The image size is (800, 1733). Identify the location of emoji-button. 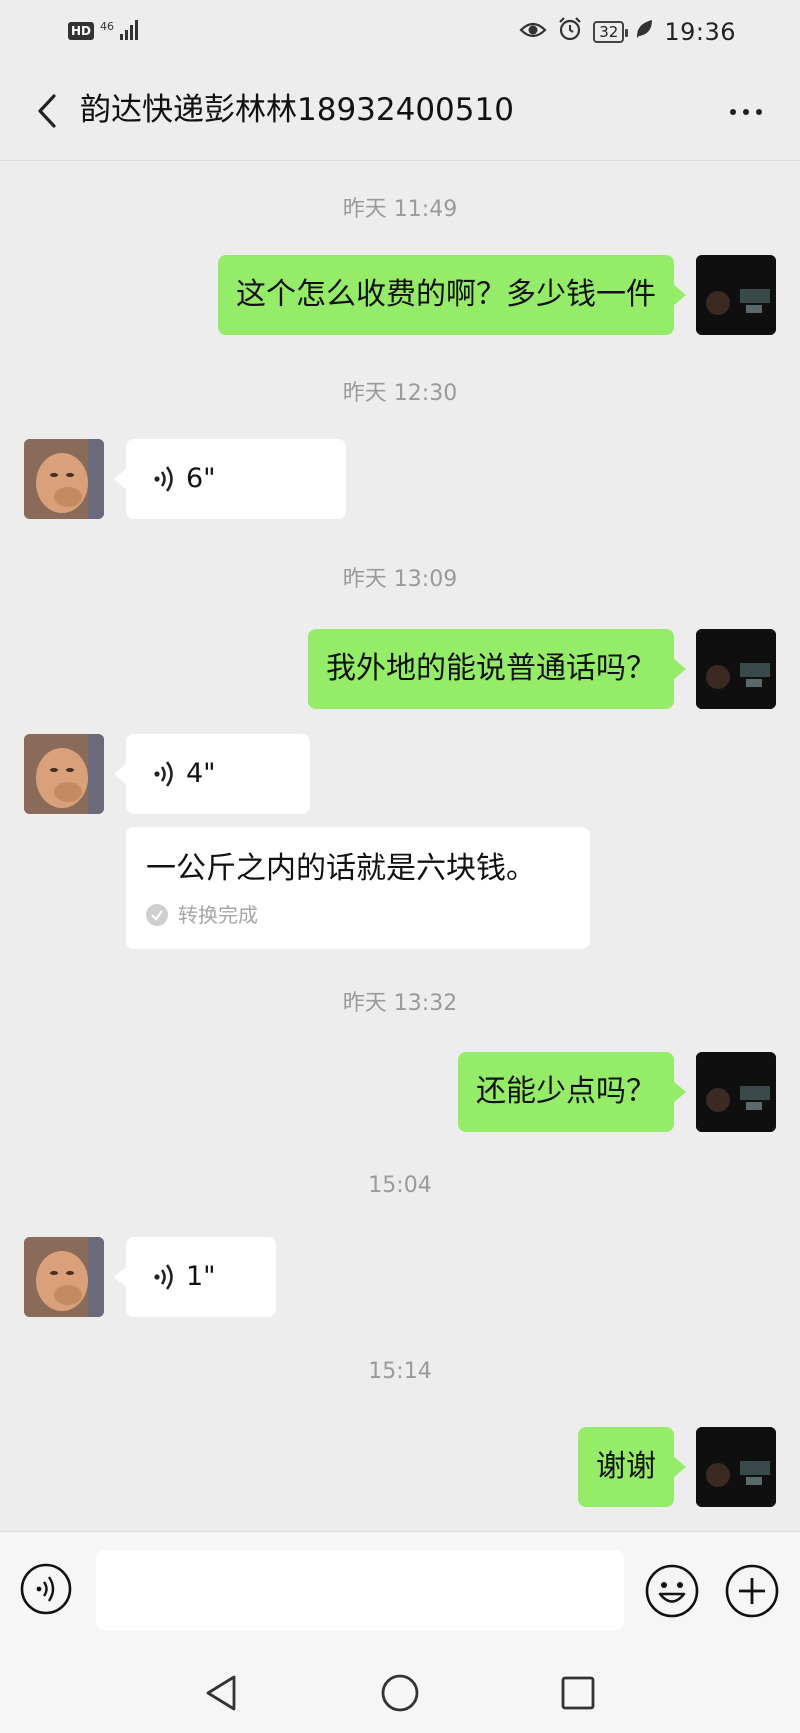
(672, 1591).